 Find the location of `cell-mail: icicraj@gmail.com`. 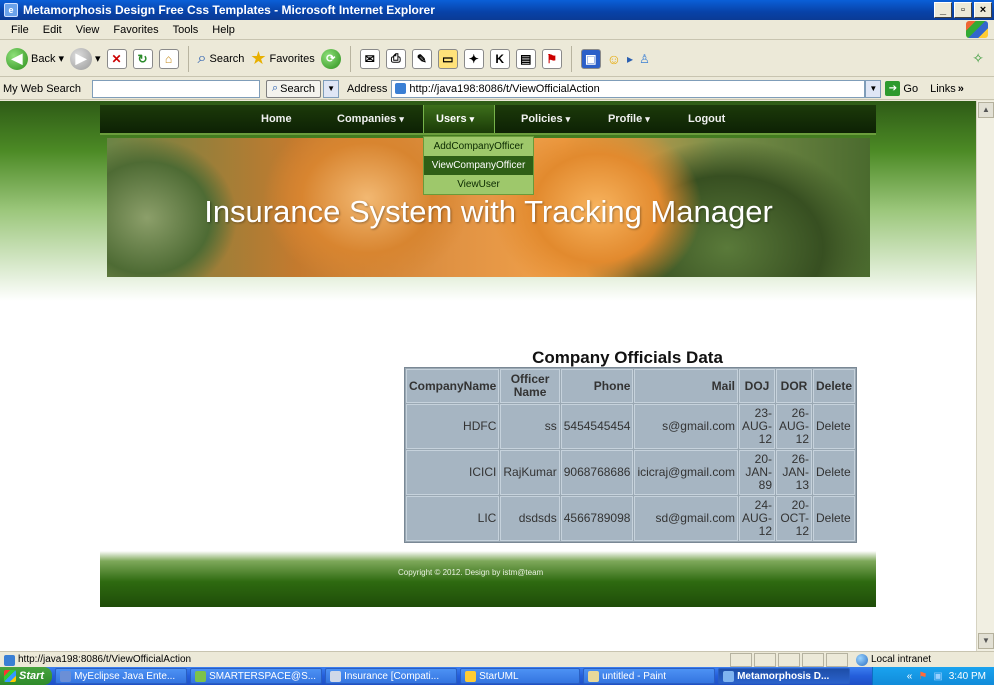

cell-mail: icicraj@gmail.com is located at coordinates (686, 472).